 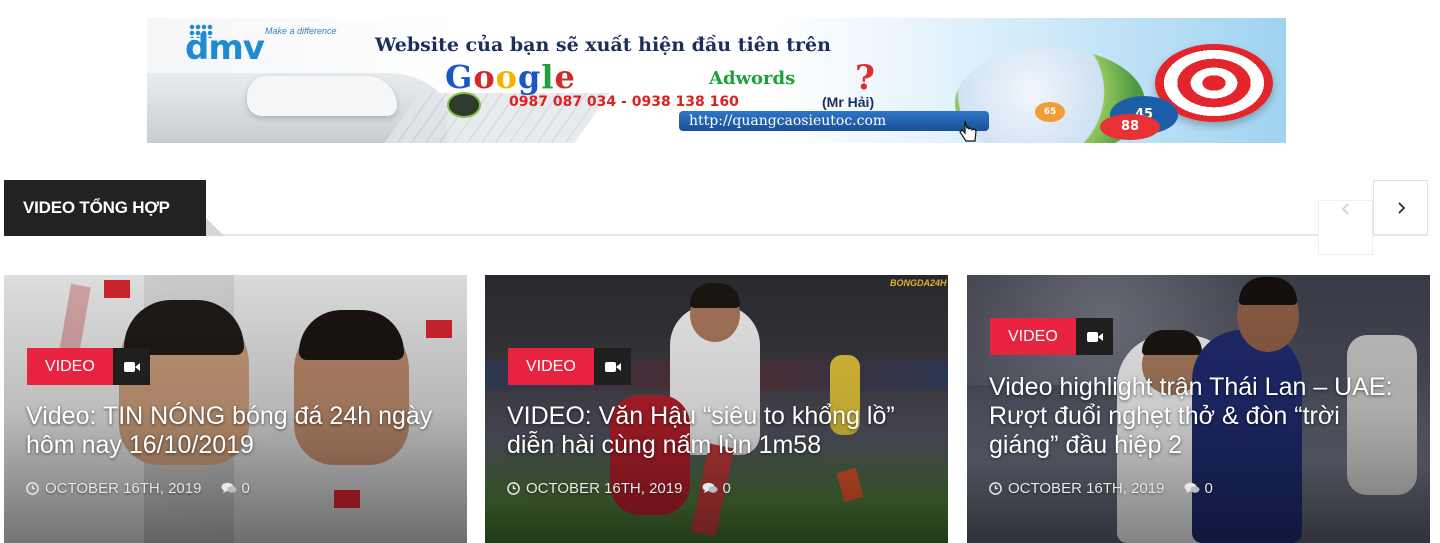 What do you see at coordinates (215, 227) in the screenshot?
I see `section-title-notch` at bounding box center [215, 227].